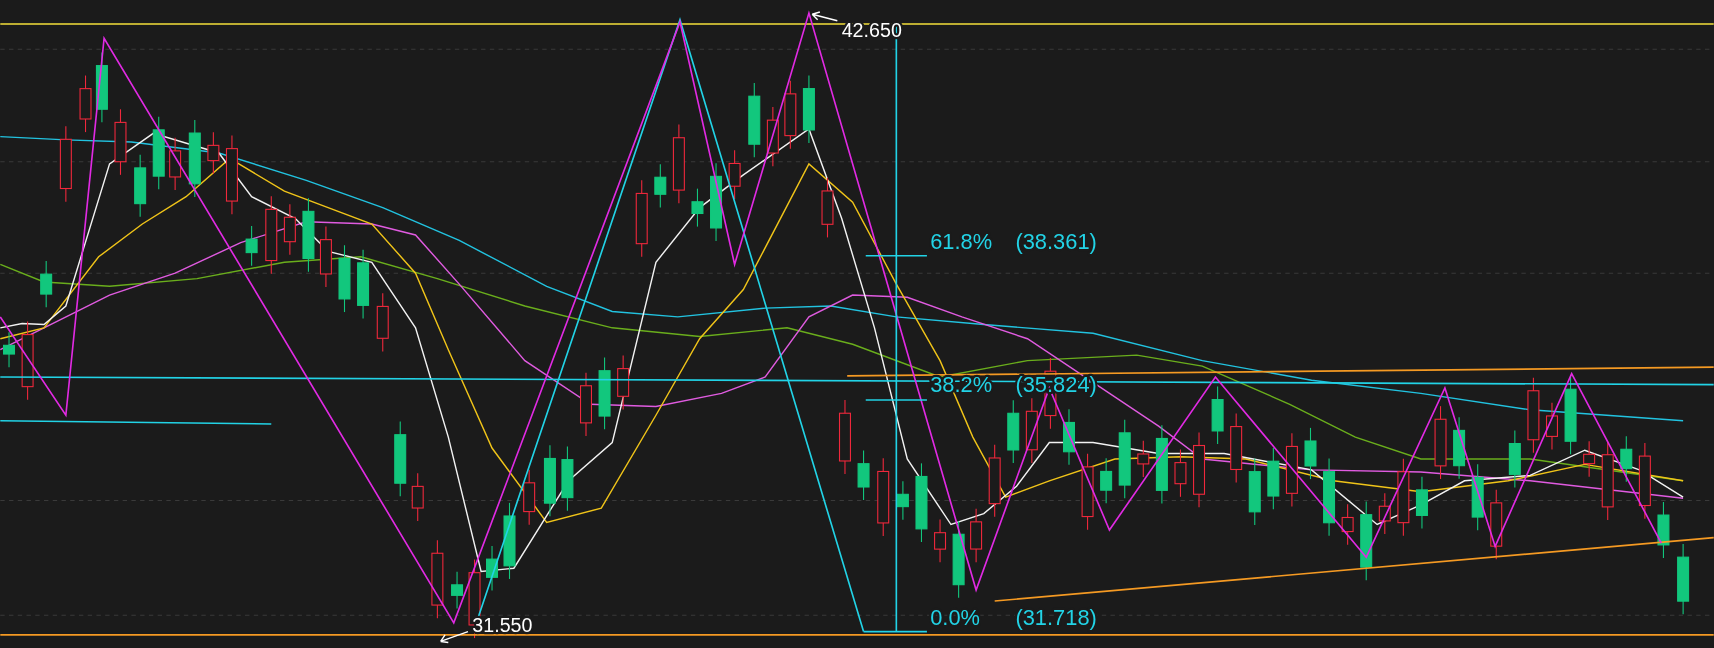 The height and width of the screenshot is (648, 1714). I want to click on fibonacci-level-label: 61.8%, so click(961, 242).